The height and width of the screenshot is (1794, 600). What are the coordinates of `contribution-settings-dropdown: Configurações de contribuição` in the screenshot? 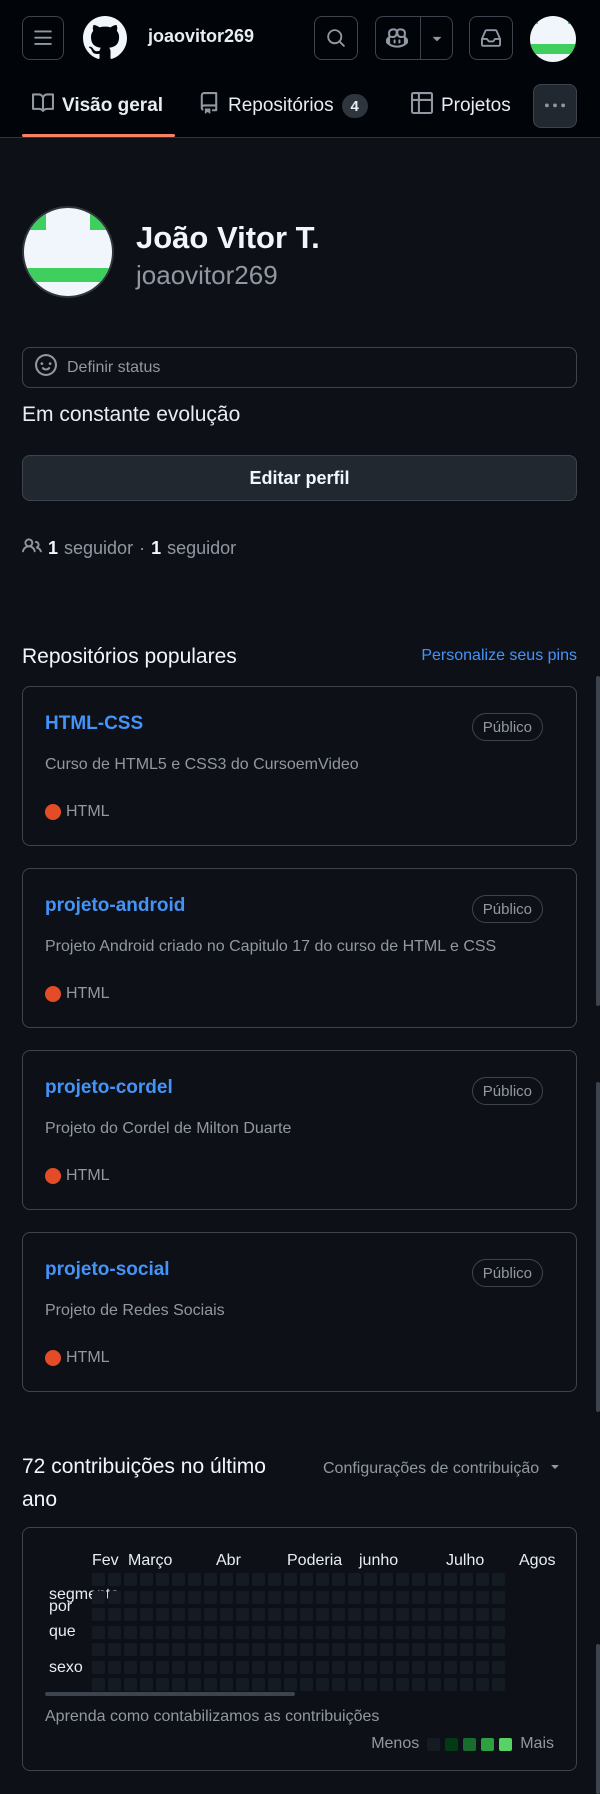 It's located at (443, 1468).